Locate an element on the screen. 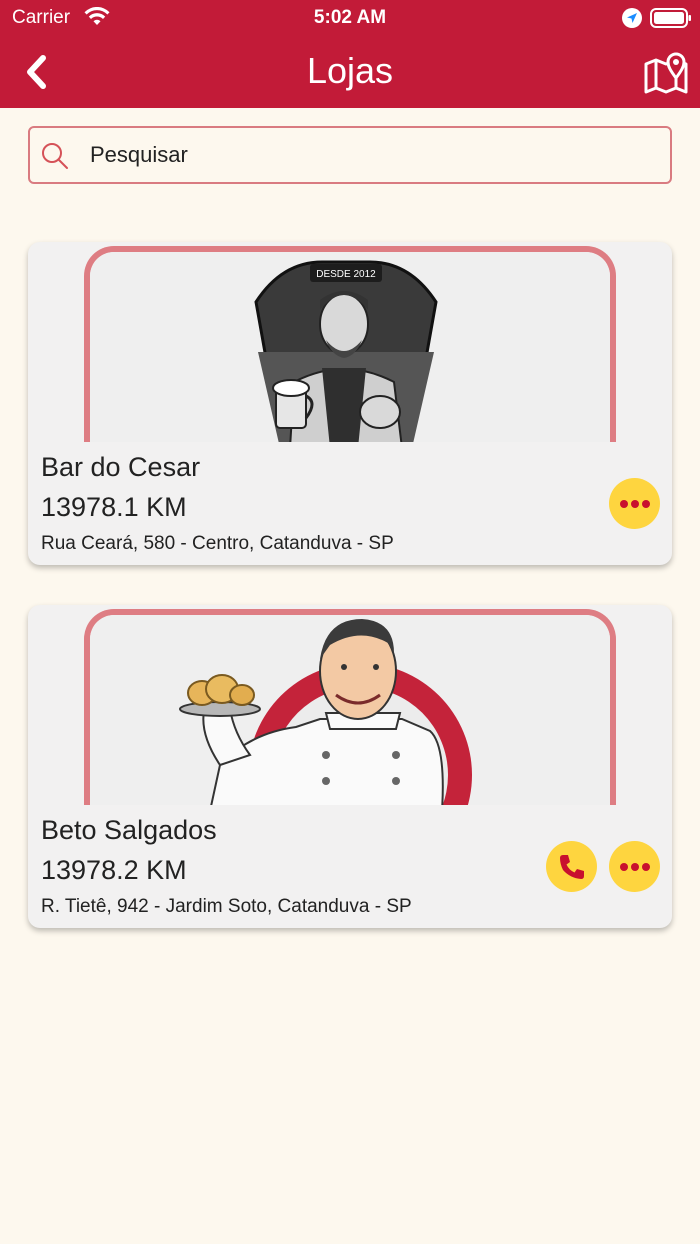  logo-text: DESDE 2012 is located at coordinates (346, 274).